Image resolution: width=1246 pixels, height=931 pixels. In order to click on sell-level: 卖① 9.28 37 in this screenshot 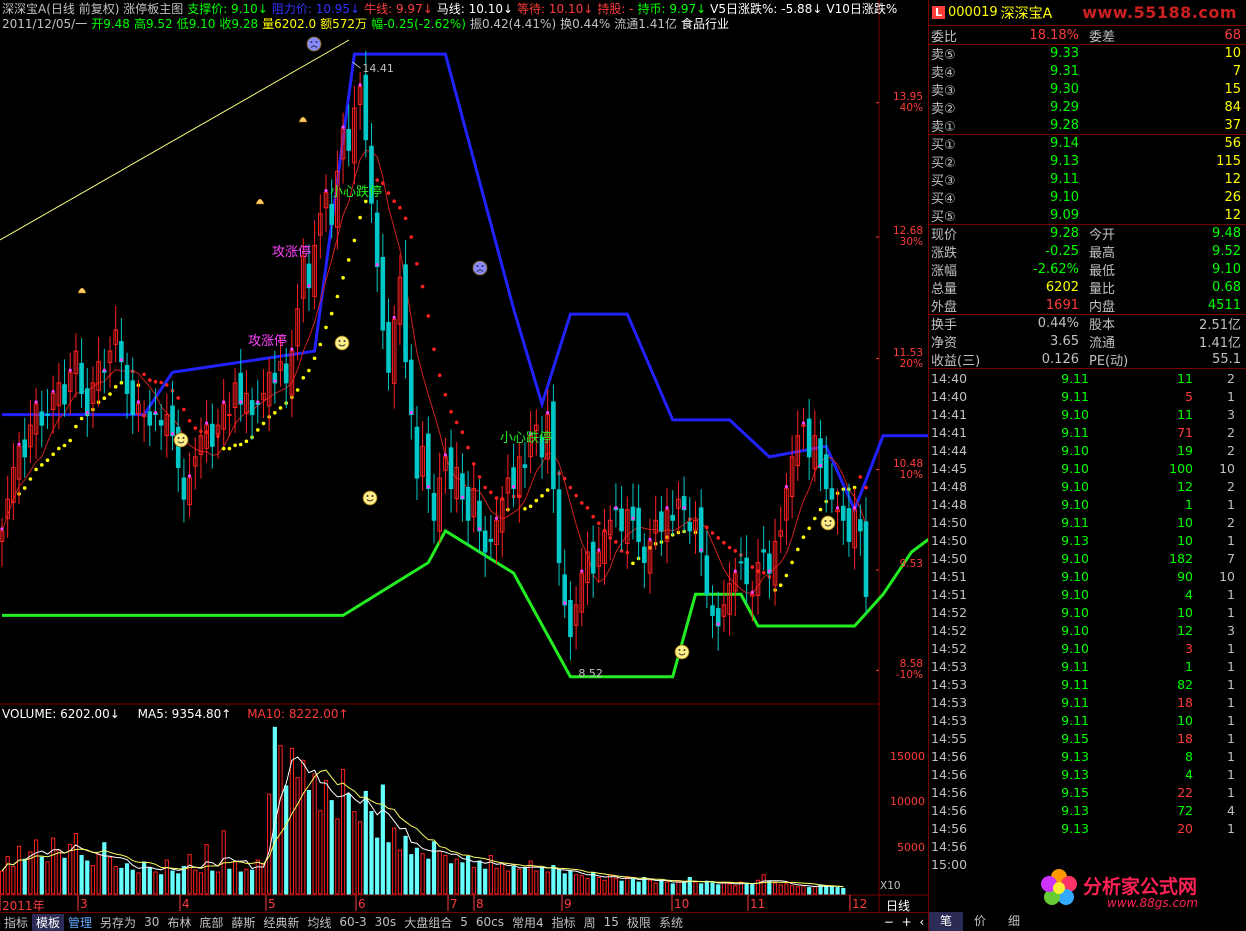, I will do `click(1087, 125)`.